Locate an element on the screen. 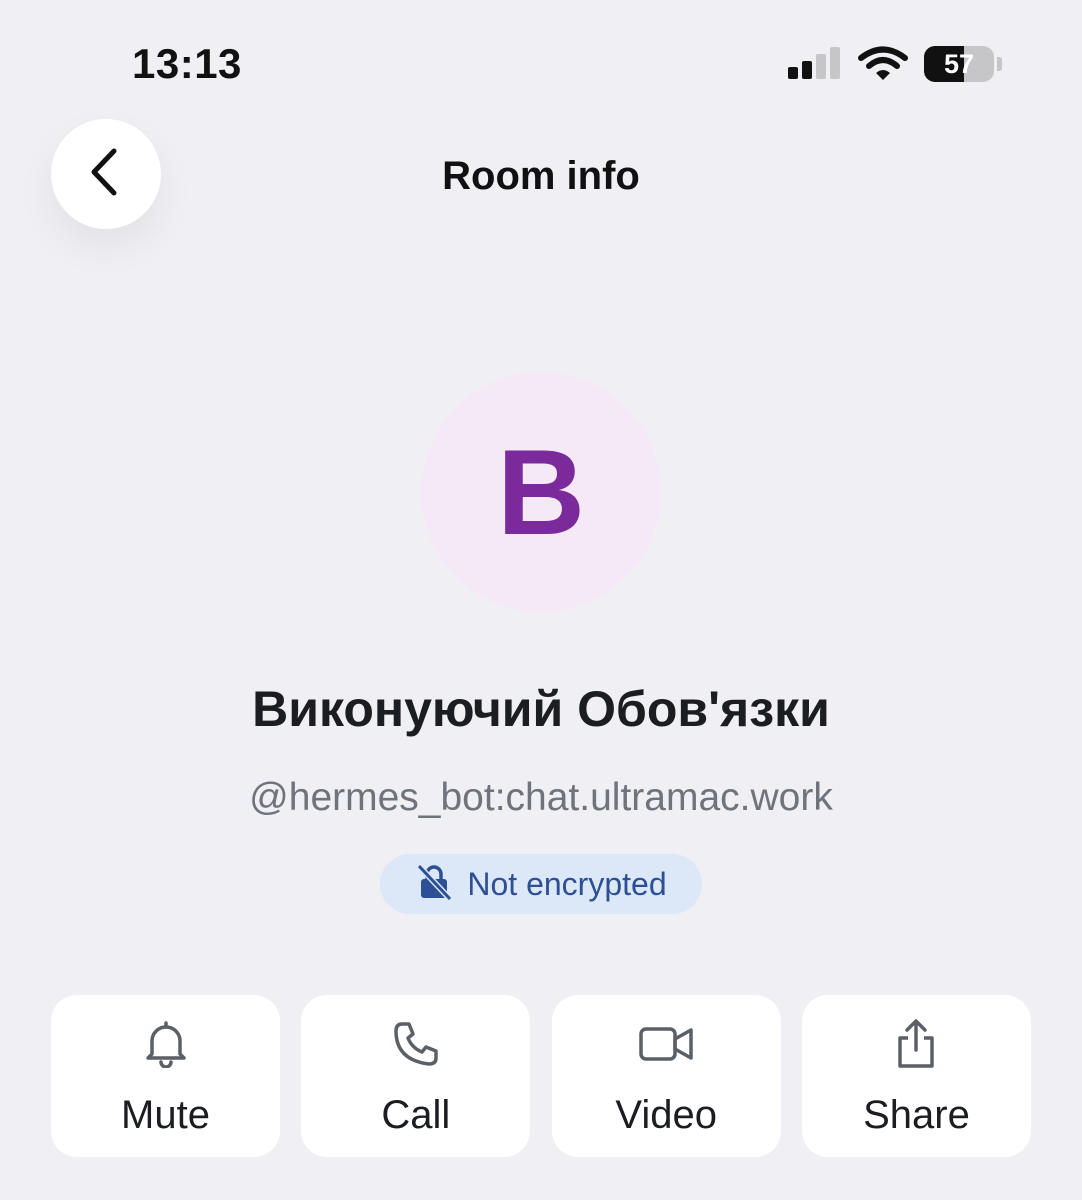 The width and height of the screenshot is (1082, 1200). battery-icon: 57 is located at coordinates (959, 64).